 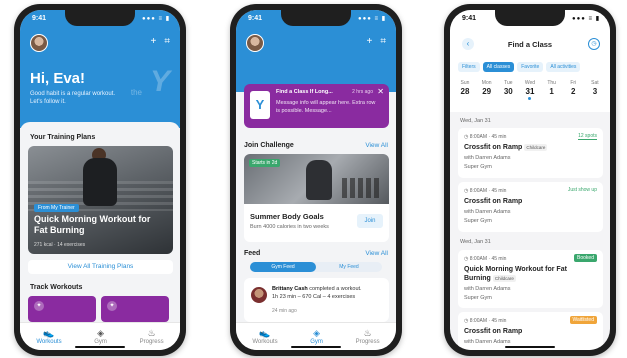 What do you see at coordinates (62, 309) in the screenshot?
I see `track-tile-run: ✦` at bounding box center [62, 309].